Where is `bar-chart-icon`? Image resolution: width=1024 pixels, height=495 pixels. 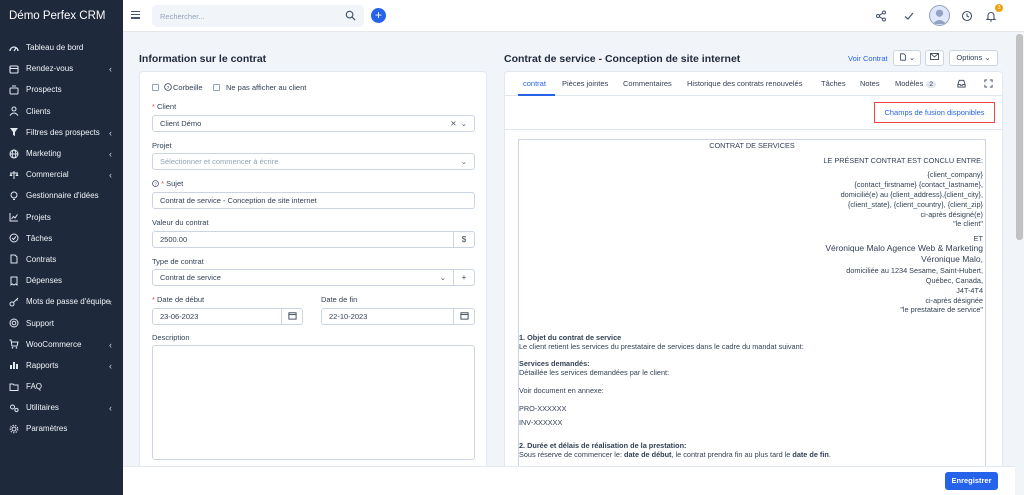
bar-chart-icon is located at coordinates (14, 365).